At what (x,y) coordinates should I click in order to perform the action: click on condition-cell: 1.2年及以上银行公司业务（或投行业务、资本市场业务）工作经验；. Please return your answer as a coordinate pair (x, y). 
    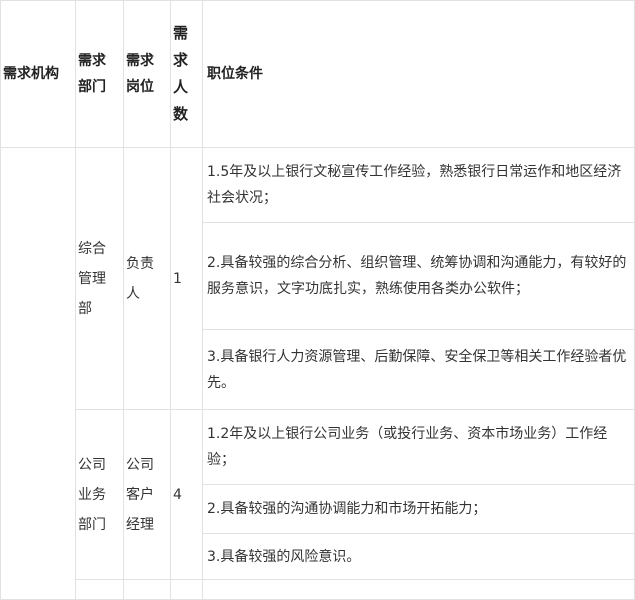
    Looking at the image, I should click on (418, 447).